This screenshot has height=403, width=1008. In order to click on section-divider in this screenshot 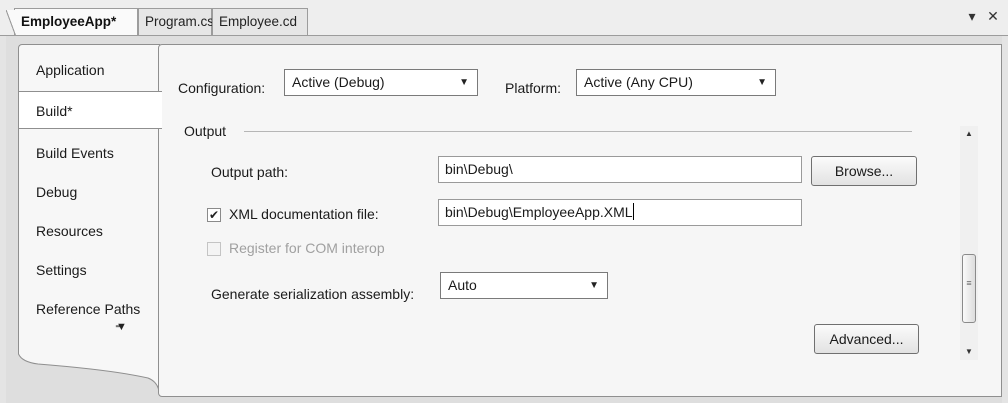, I will do `click(578, 131)`.